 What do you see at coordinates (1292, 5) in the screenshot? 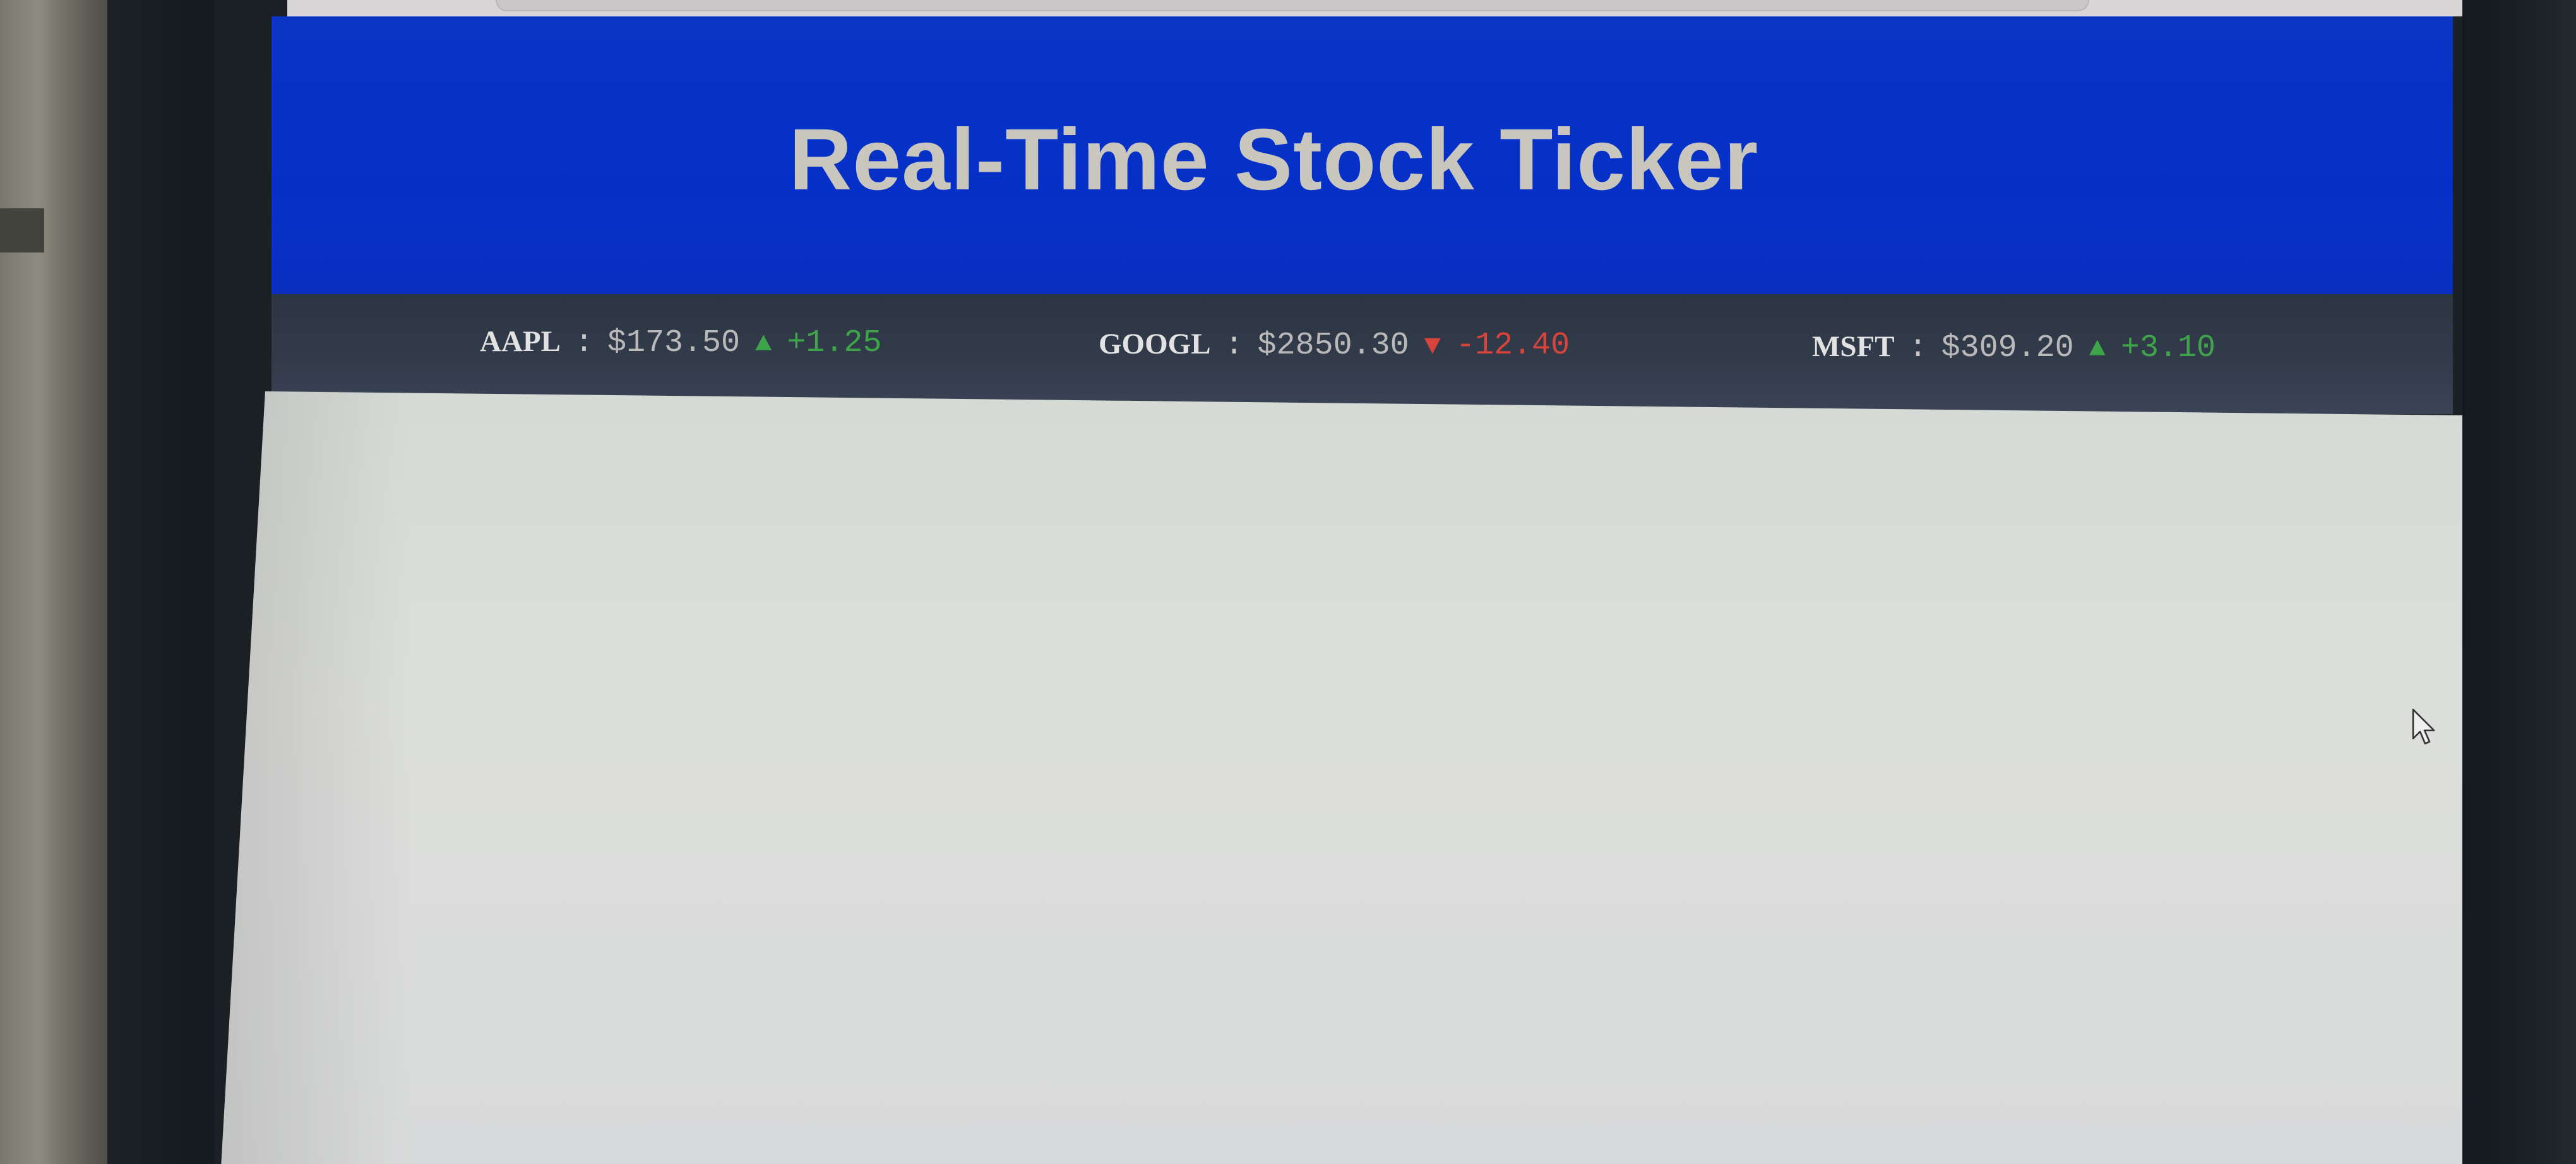
I see `address-bar` at bounding box center [1292, 5].